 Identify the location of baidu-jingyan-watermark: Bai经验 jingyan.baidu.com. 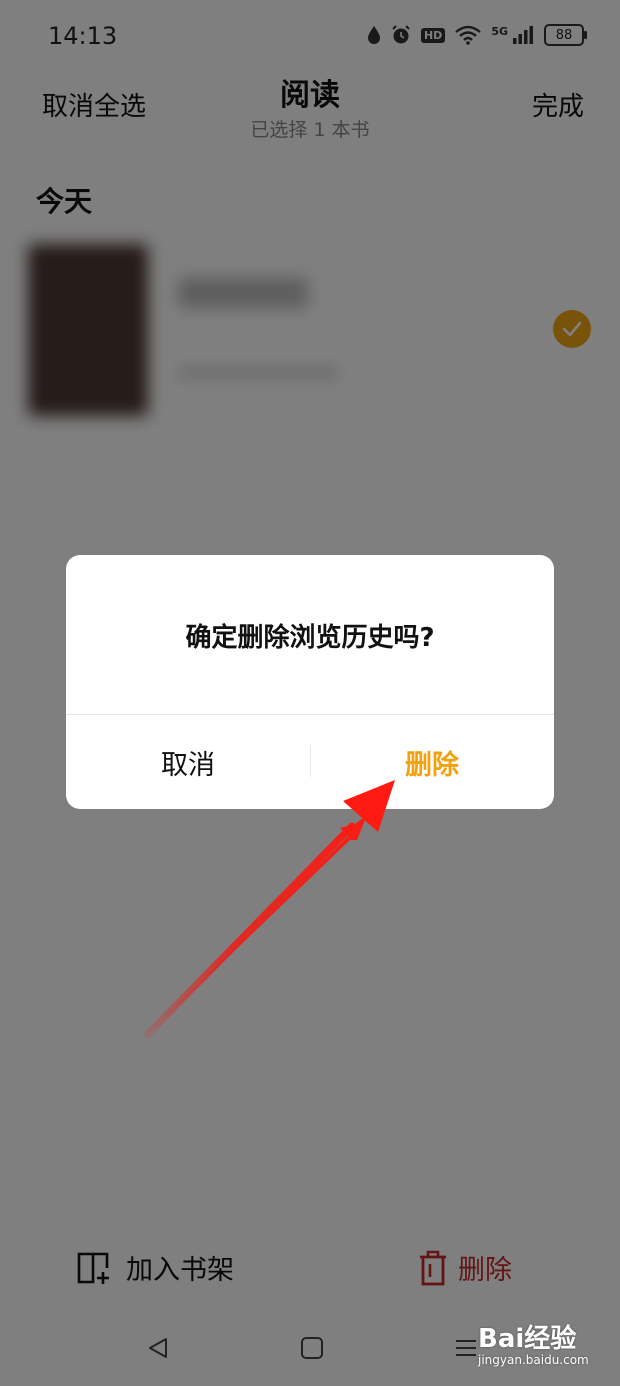
(533, 1342).